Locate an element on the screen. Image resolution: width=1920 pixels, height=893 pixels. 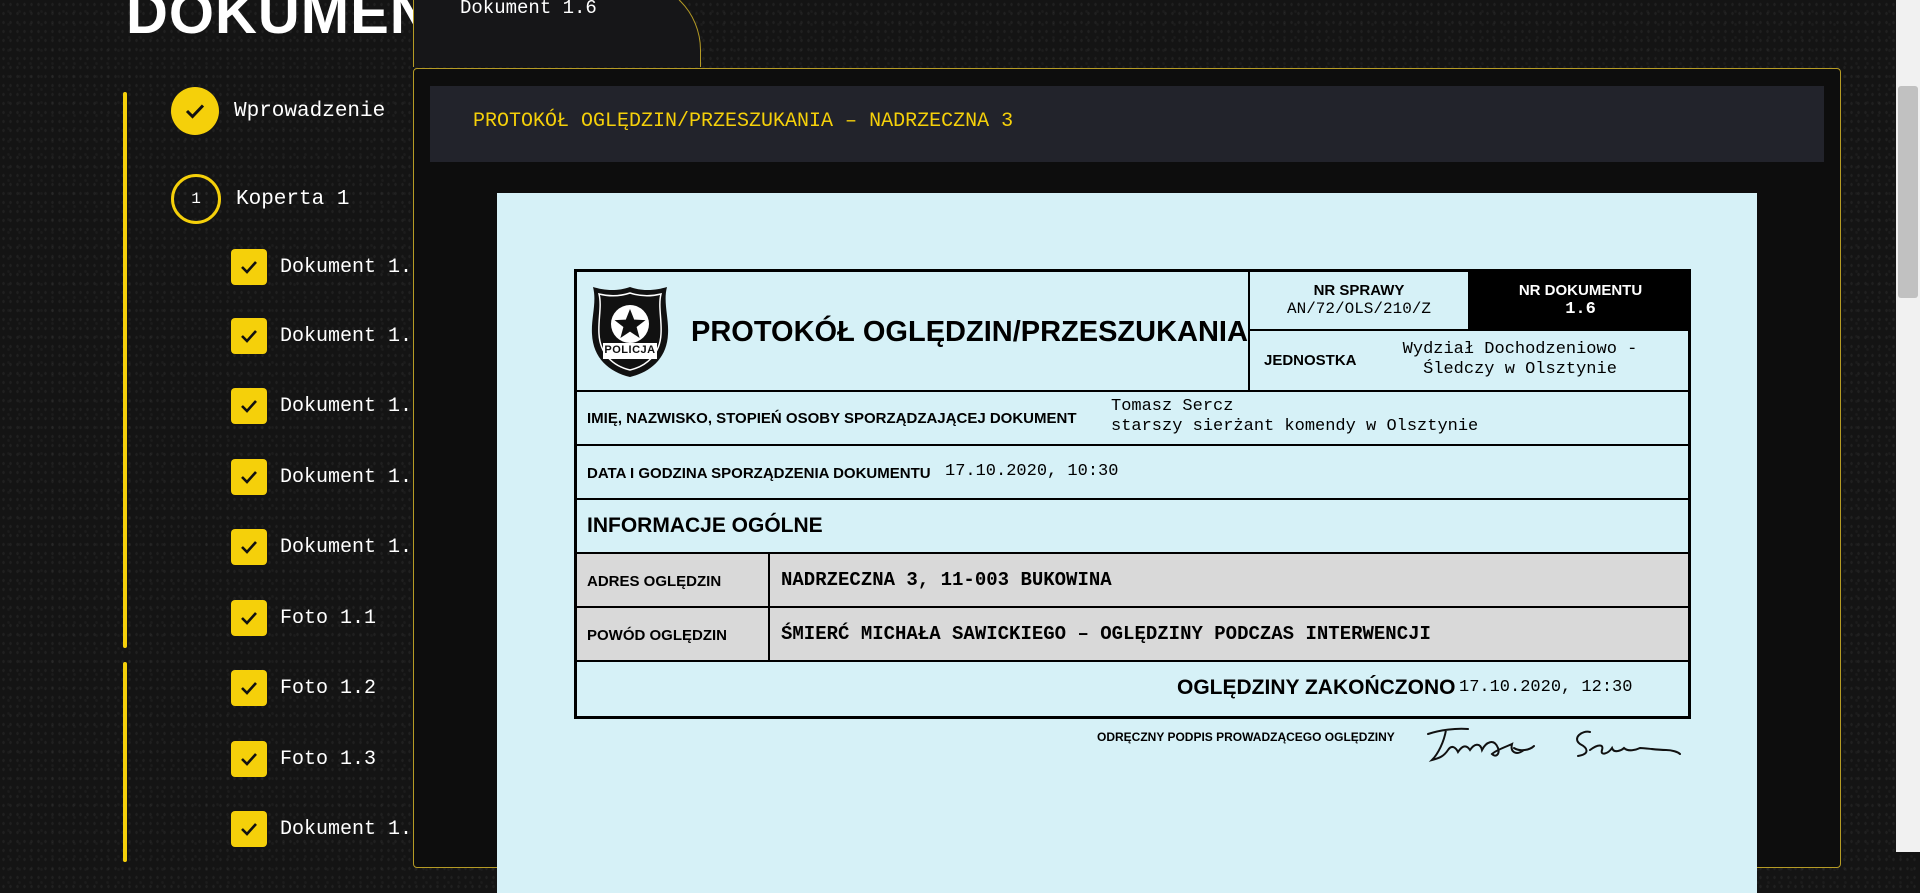
scrollbar-thumb is located at coordinates (1908, 192).